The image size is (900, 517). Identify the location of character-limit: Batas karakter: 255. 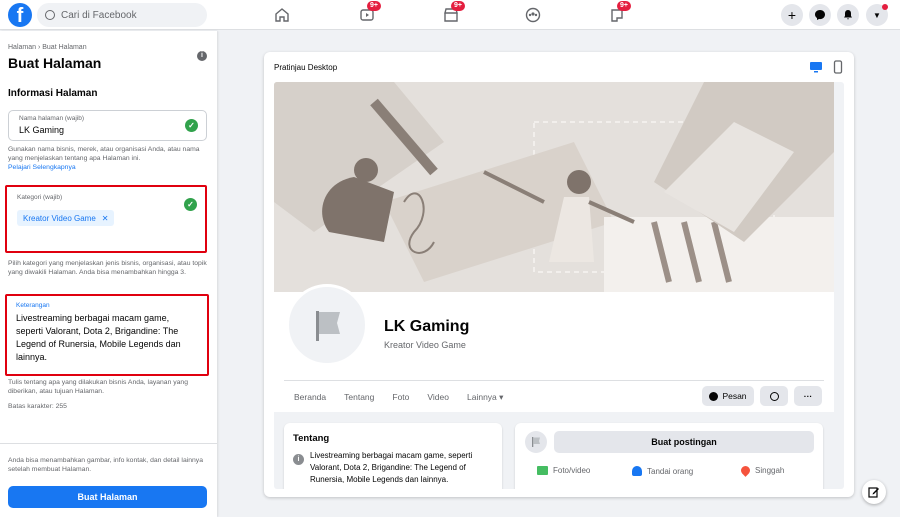
(37, 406).